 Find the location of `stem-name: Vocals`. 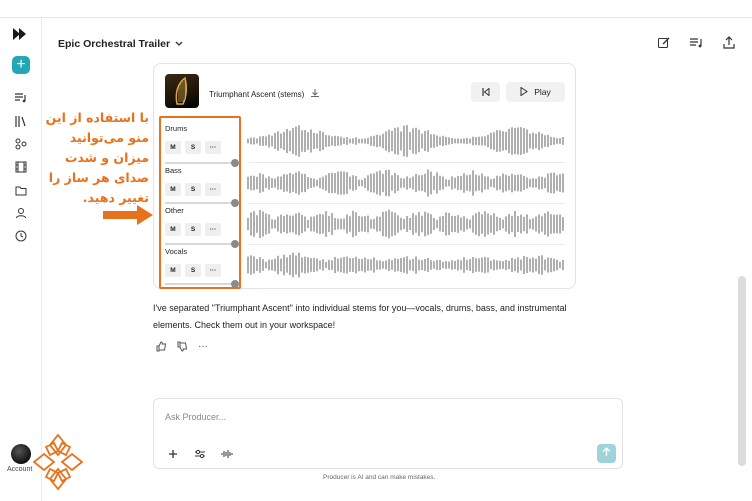

stem-name: Vocals is located at coordinates (176, 251).